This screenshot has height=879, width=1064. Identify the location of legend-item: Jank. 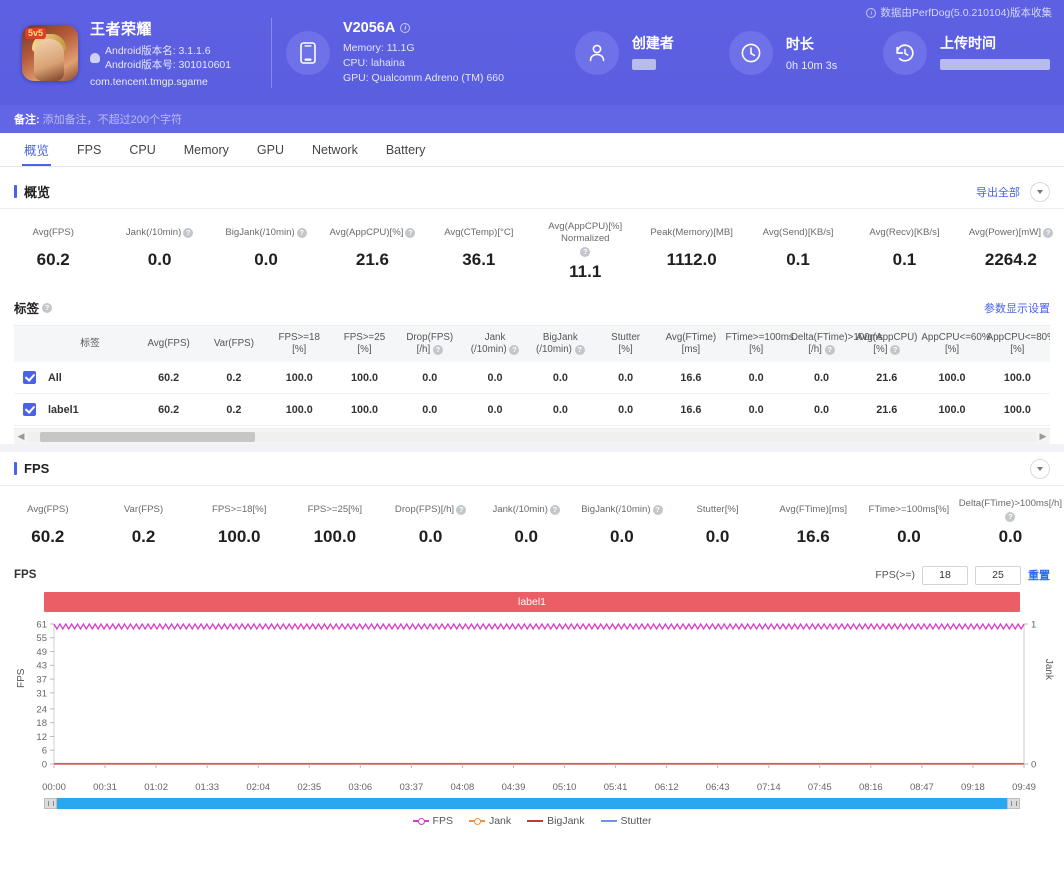
(489, 821).